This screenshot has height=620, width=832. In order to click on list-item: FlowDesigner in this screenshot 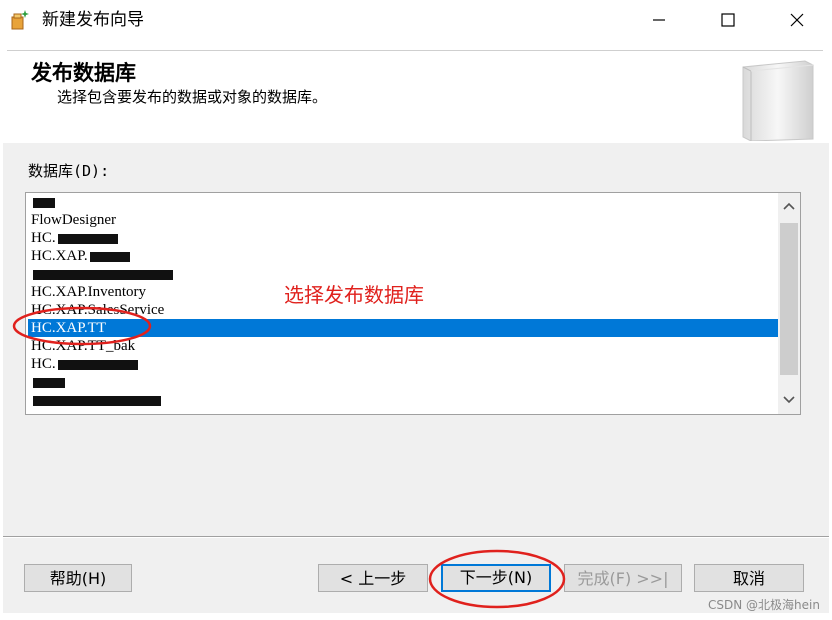, I will do `click(403, 220)`.